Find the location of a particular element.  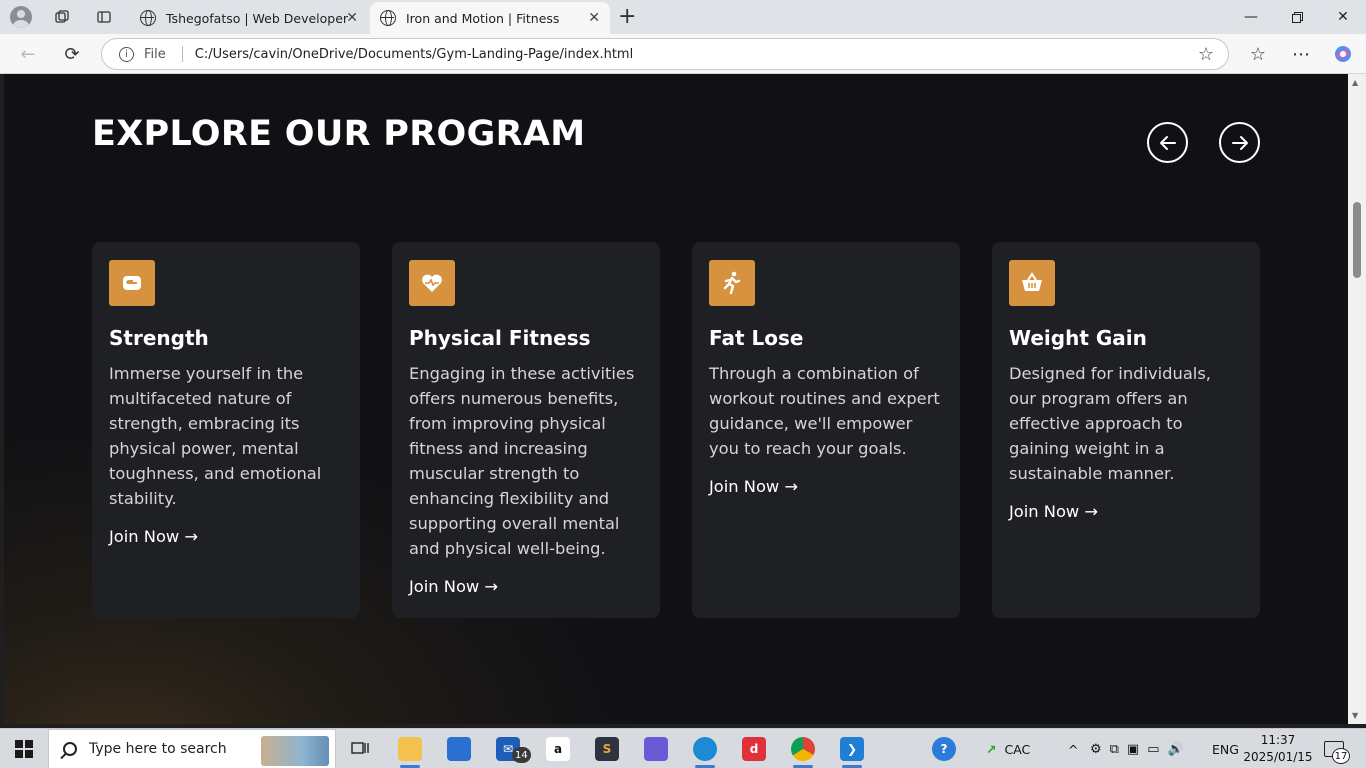

running-icon is located at coordinates (732, 283).